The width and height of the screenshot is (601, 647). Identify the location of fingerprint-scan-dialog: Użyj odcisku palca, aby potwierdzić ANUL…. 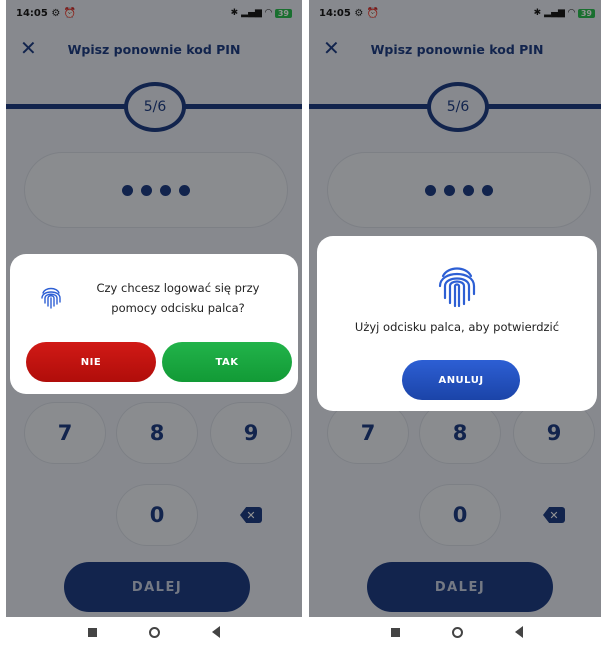
(457, 323).